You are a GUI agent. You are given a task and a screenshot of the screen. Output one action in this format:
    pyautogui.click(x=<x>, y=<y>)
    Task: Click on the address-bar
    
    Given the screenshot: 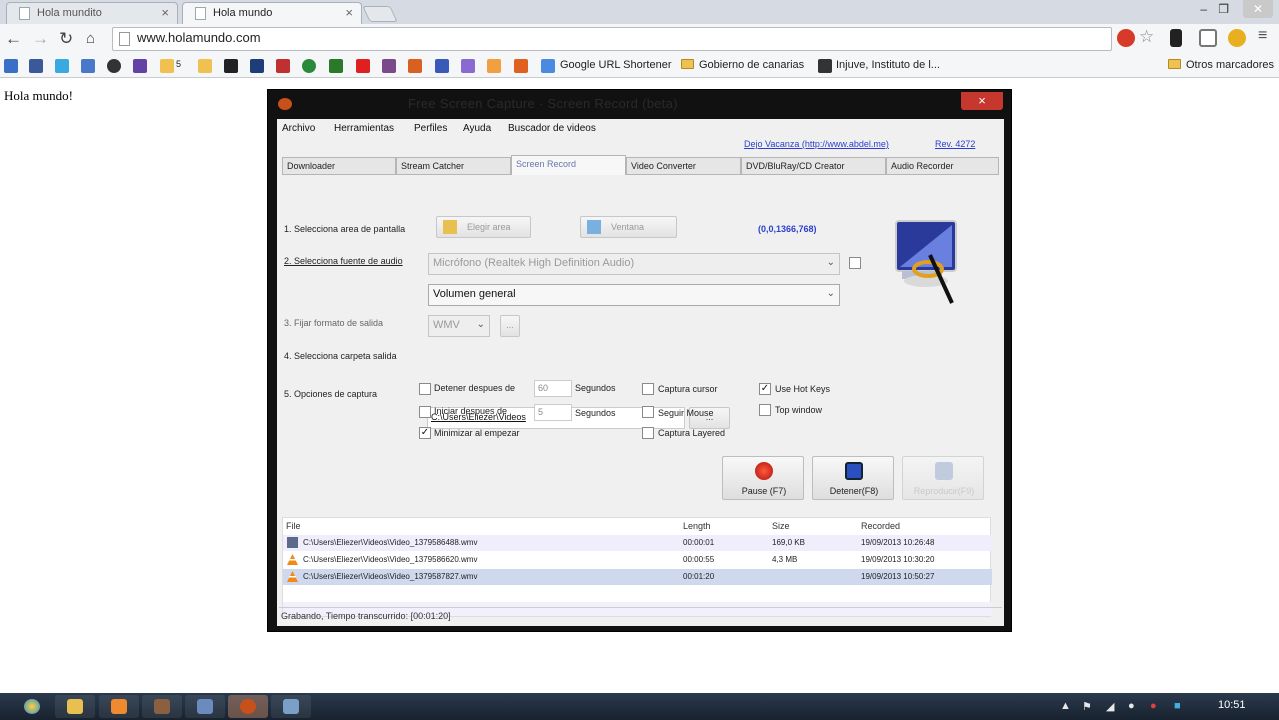 What is the action you would take?
    pyautogui.click(x=612, y=39)
    